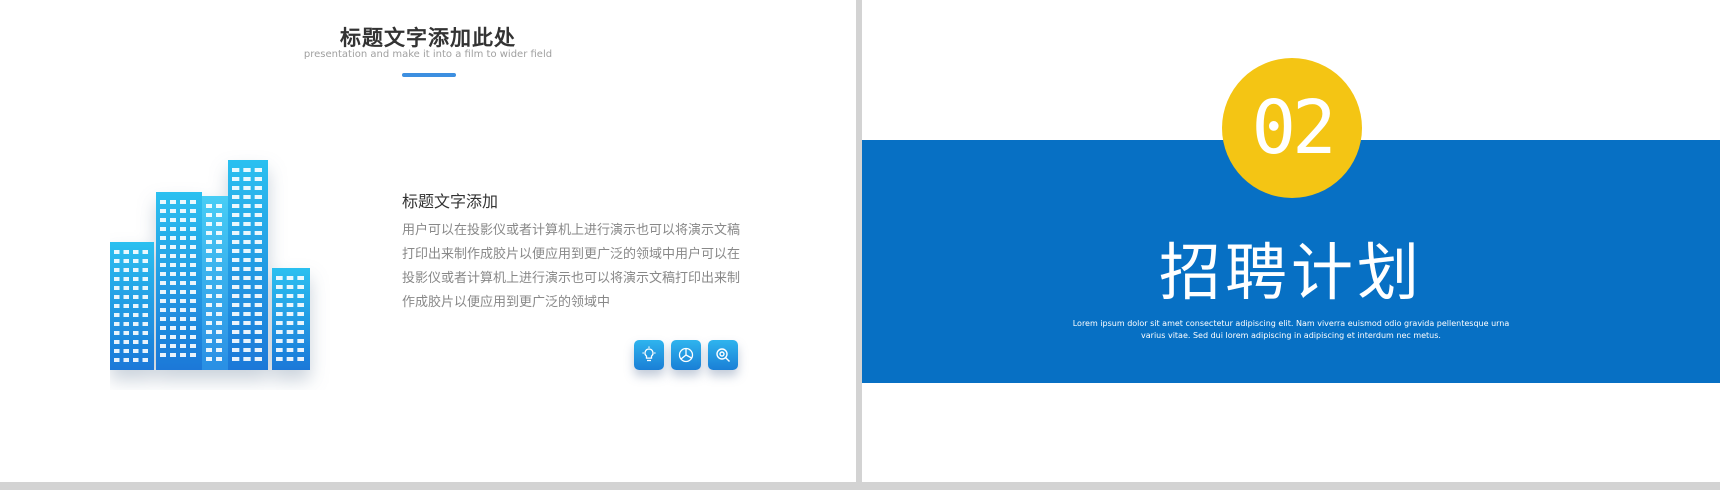  I want to click on icon-row, so click(686, 355).